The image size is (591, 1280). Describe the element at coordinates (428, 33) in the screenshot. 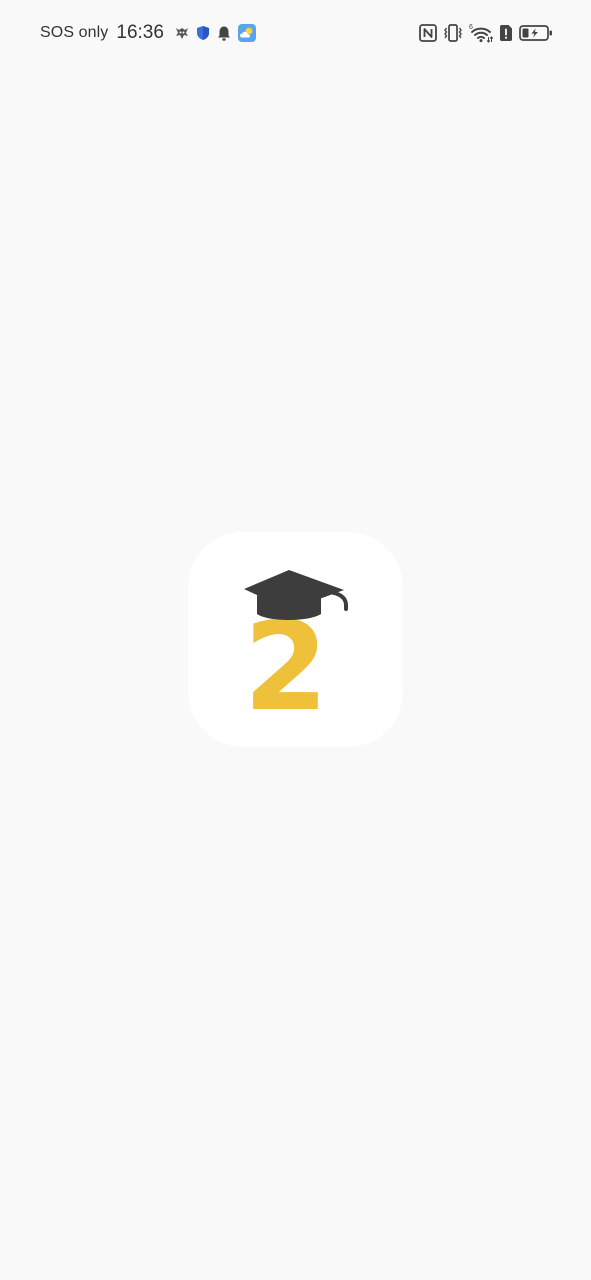

I see `nfc-icon` at that location.